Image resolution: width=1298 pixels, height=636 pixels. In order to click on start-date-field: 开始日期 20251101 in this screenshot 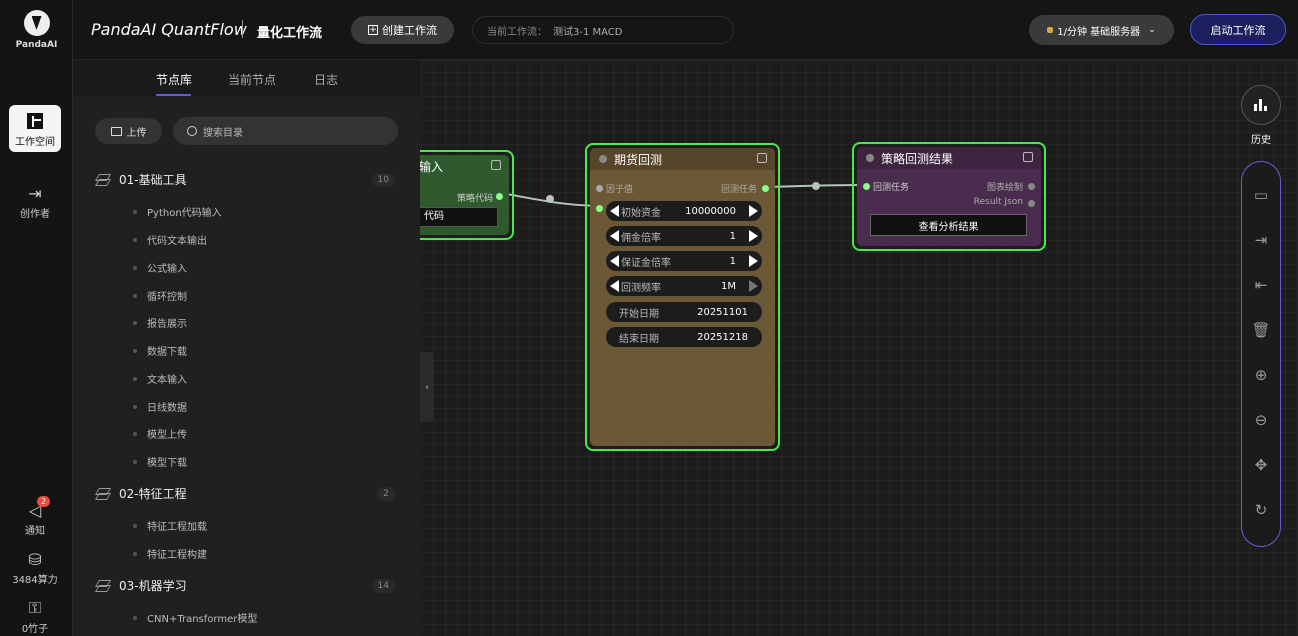, I will do `click(684, 312)`.